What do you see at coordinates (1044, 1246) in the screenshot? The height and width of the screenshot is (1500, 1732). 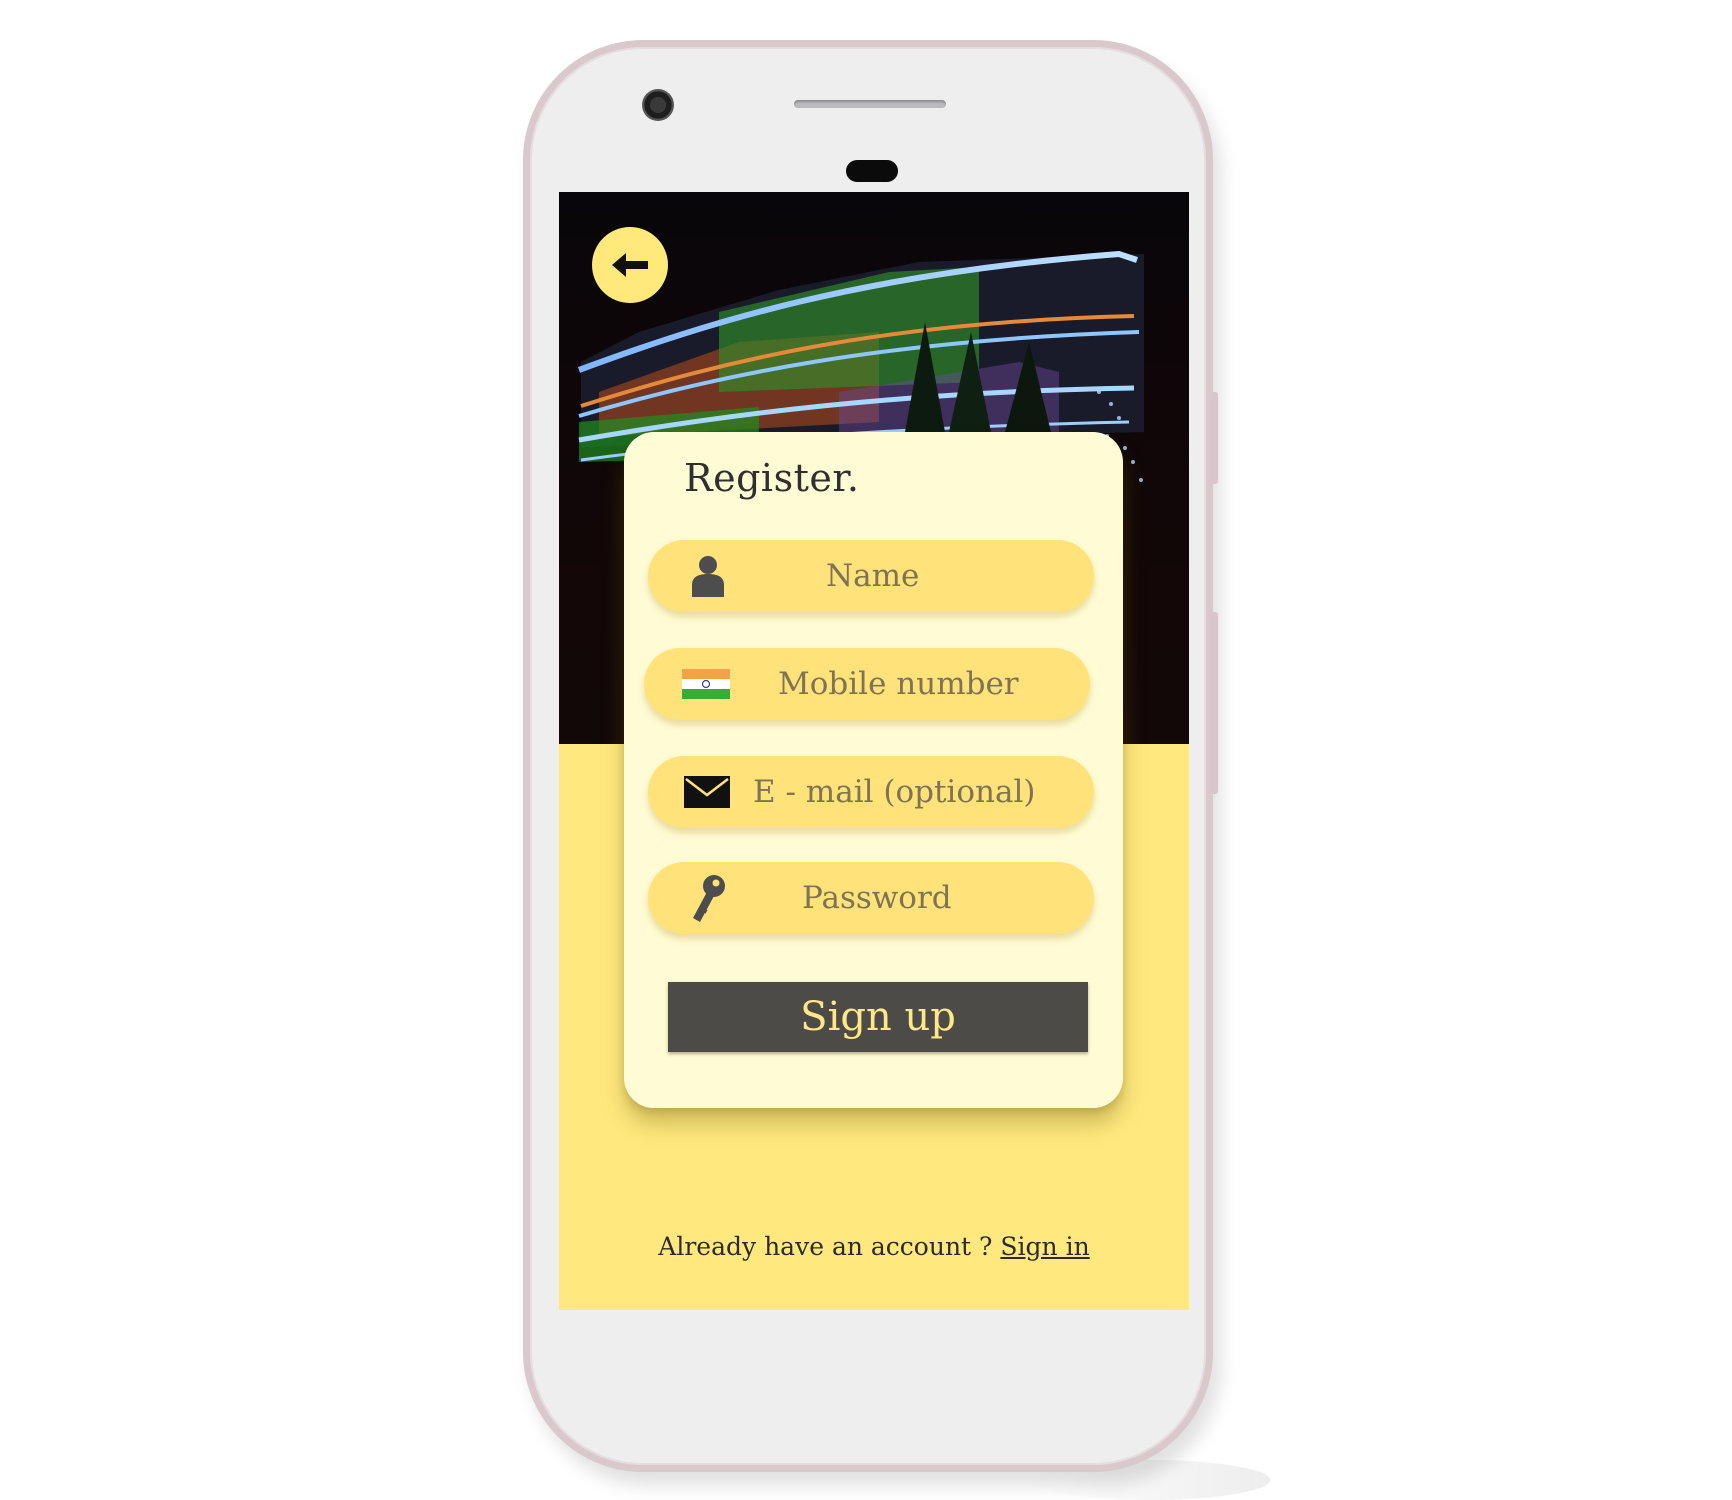 I see `sign-in-link: Sign in` at bounding box center [1044, 1246].